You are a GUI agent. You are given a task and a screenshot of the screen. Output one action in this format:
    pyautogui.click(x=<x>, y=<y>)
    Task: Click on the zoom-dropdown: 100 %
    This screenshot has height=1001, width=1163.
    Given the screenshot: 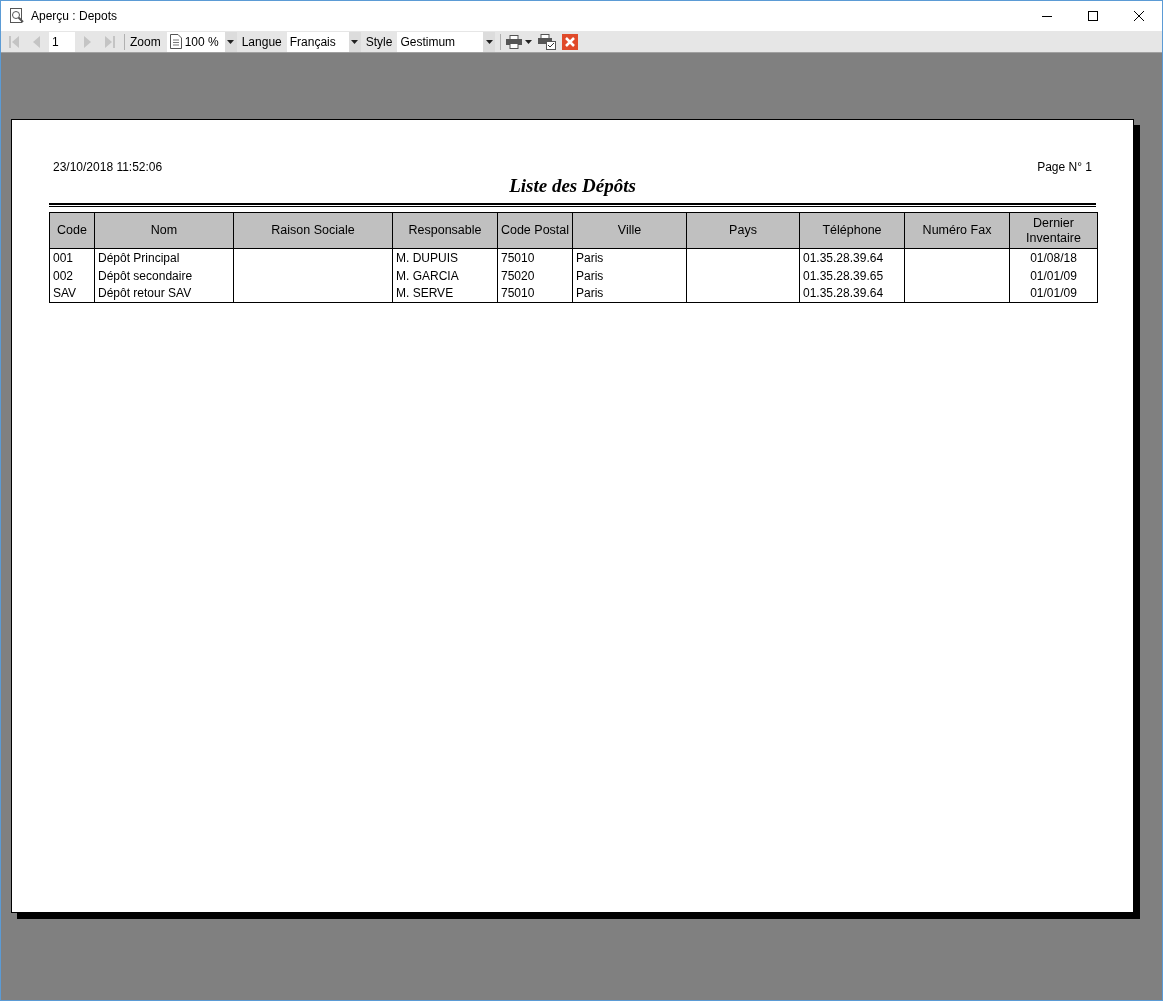 What is the action you would take?
    pyautogui.click(x=201, y=41)
    